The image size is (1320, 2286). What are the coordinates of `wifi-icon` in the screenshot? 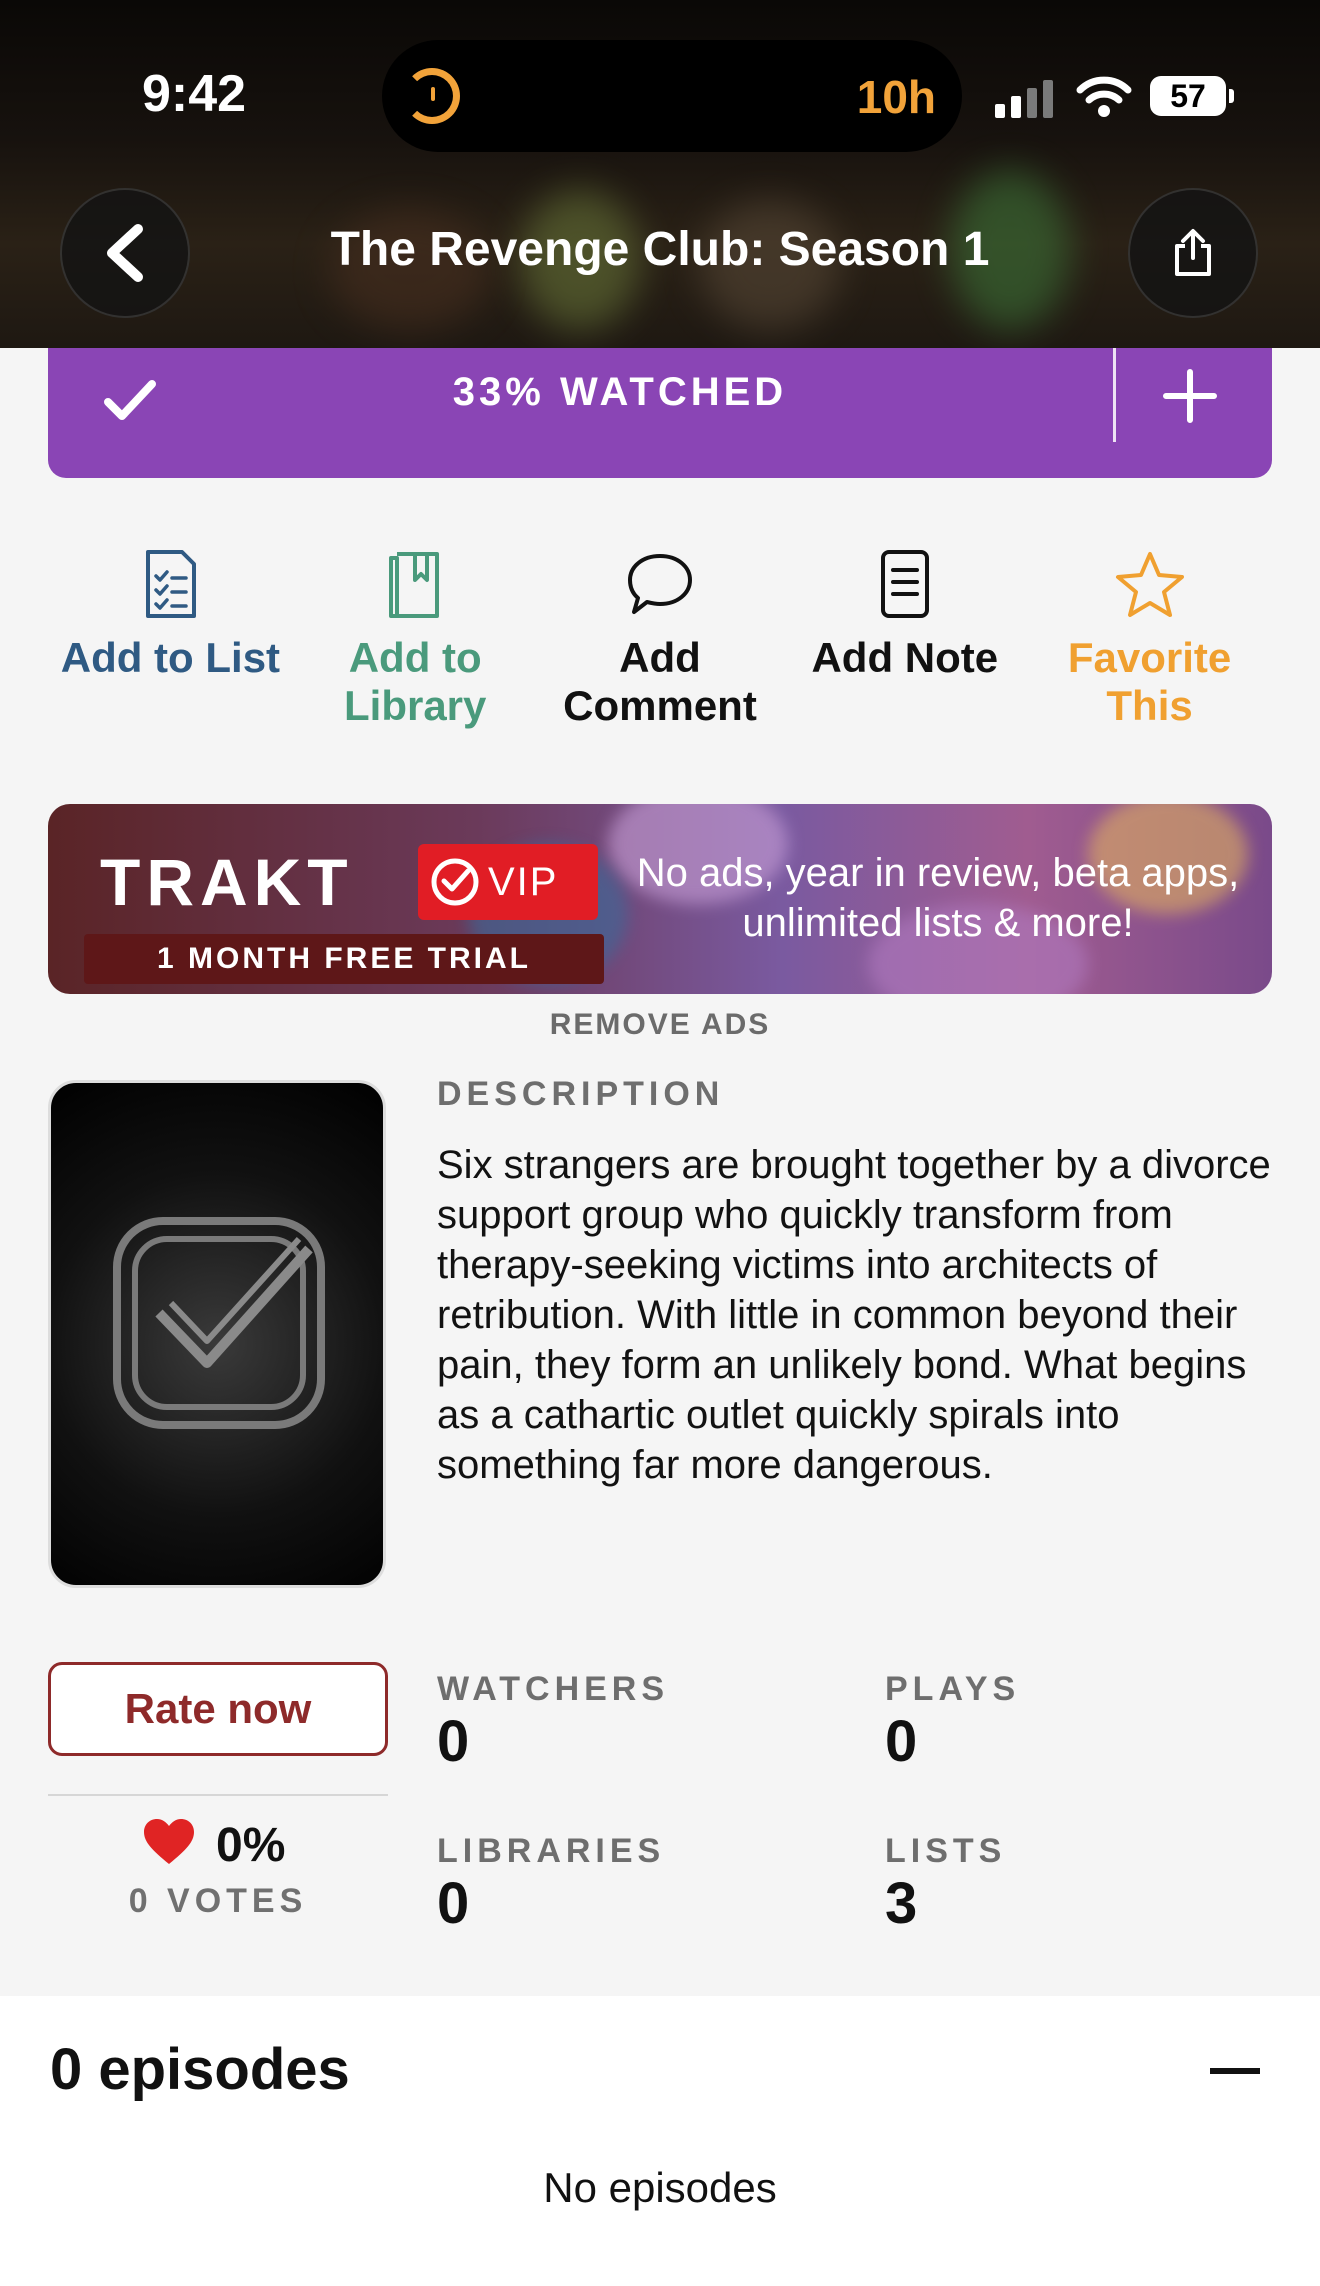 It's located at (1104, 96).